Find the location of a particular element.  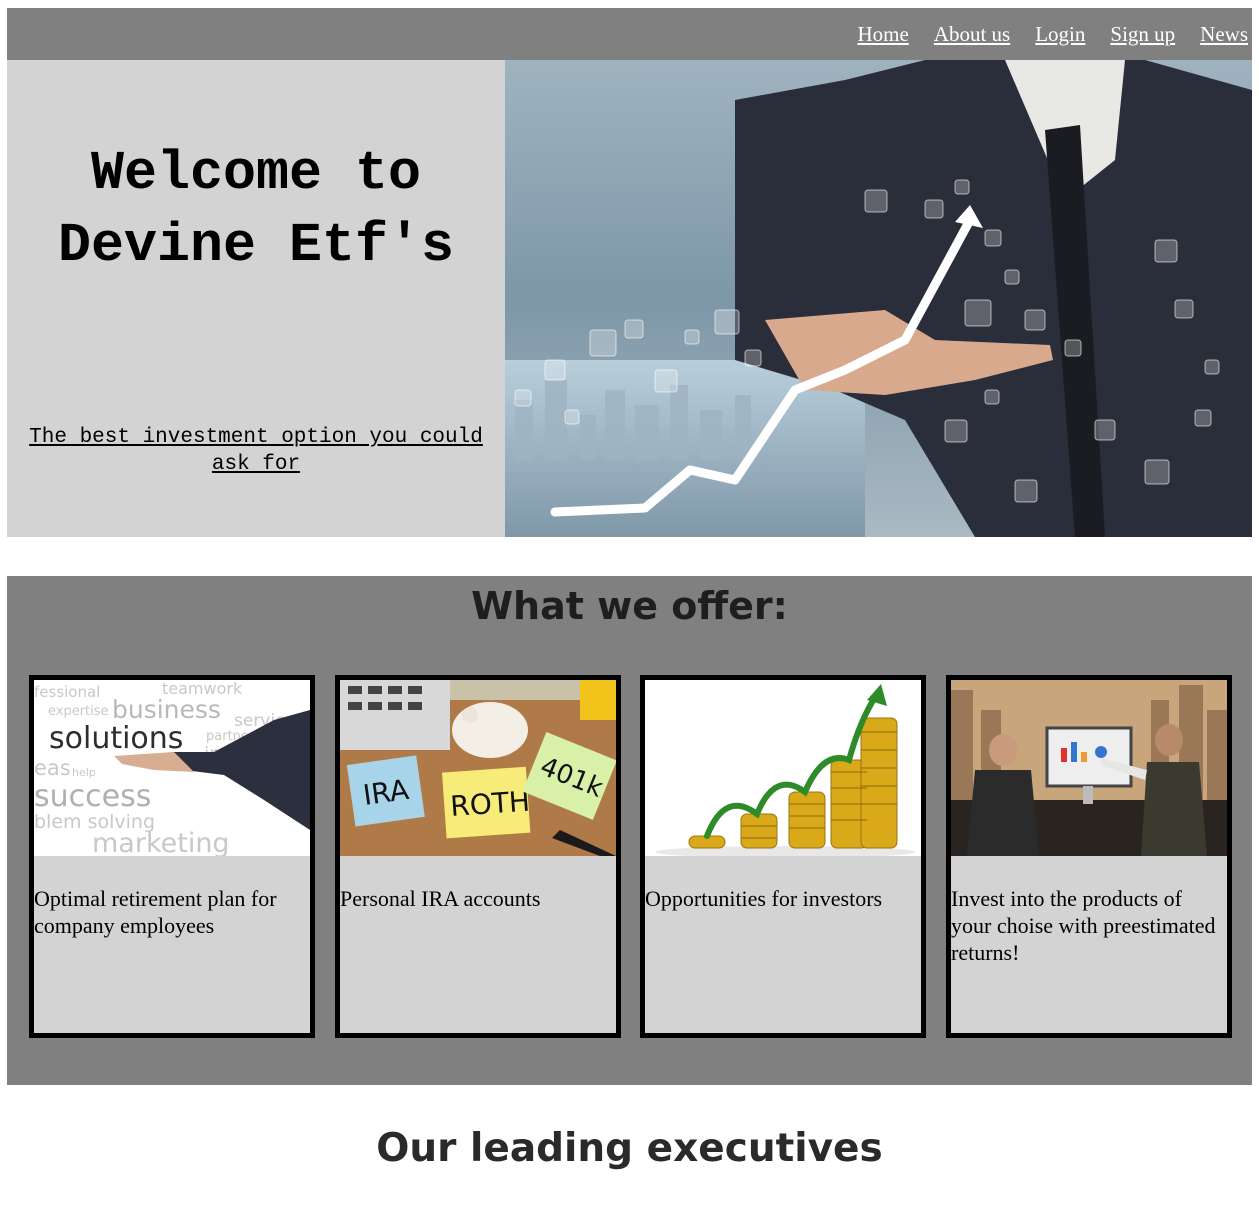

offer-card-ira: IRA ROTH 401k Personal IRA accounts is located at coordinates (478, 856).